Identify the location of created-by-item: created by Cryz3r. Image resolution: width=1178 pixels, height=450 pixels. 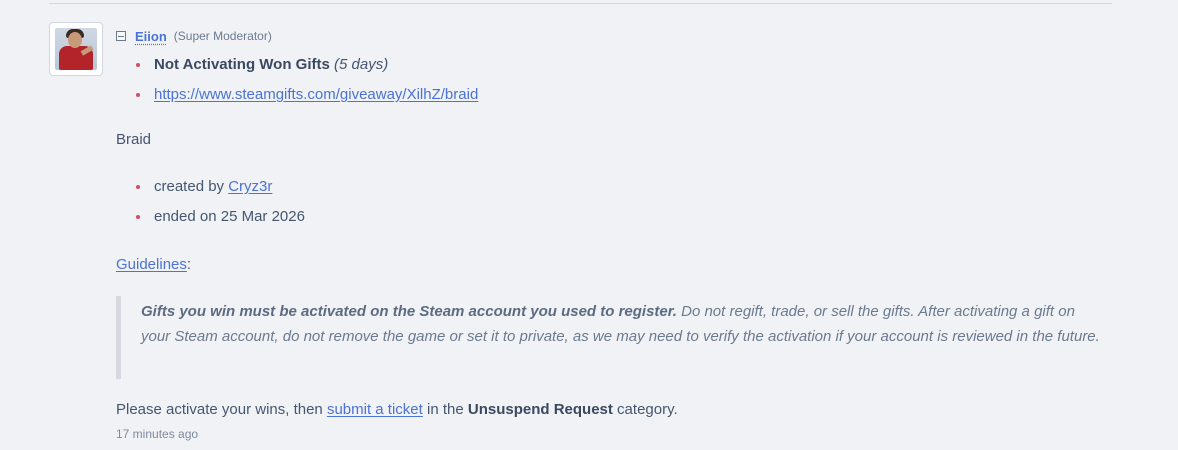
(213, 187).